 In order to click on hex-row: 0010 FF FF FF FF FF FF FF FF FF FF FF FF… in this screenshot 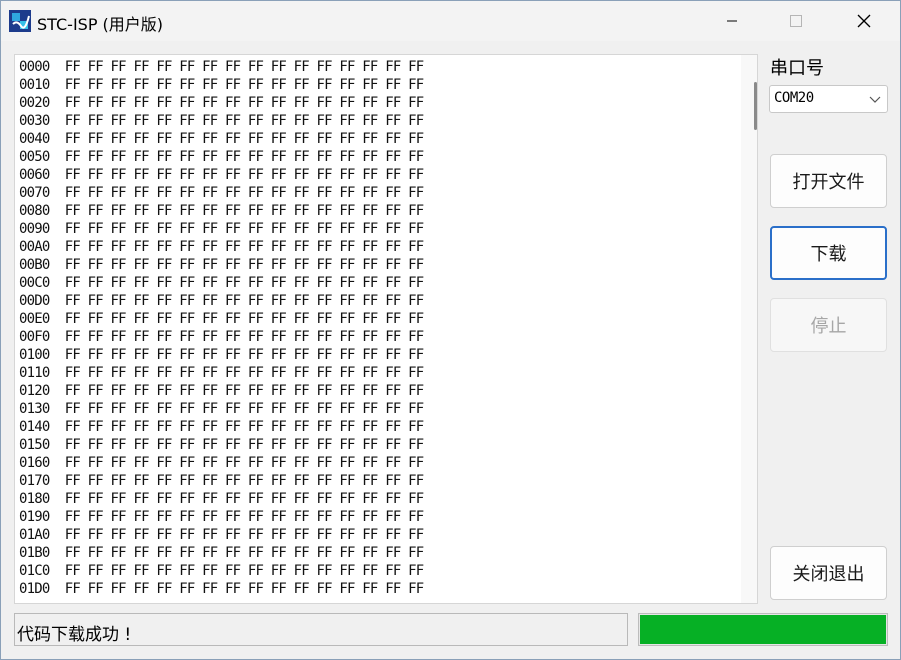, I will do `click(221, 85)`.